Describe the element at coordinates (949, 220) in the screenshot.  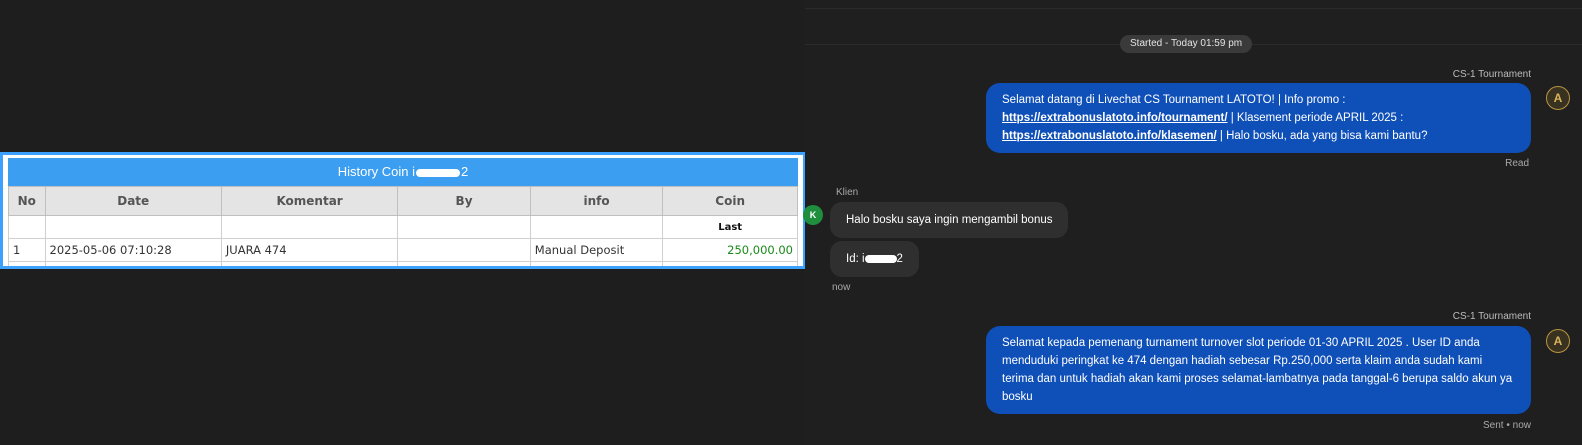
I see `client-message: Halo bosku saya ingin mengambil bonus` at that location.